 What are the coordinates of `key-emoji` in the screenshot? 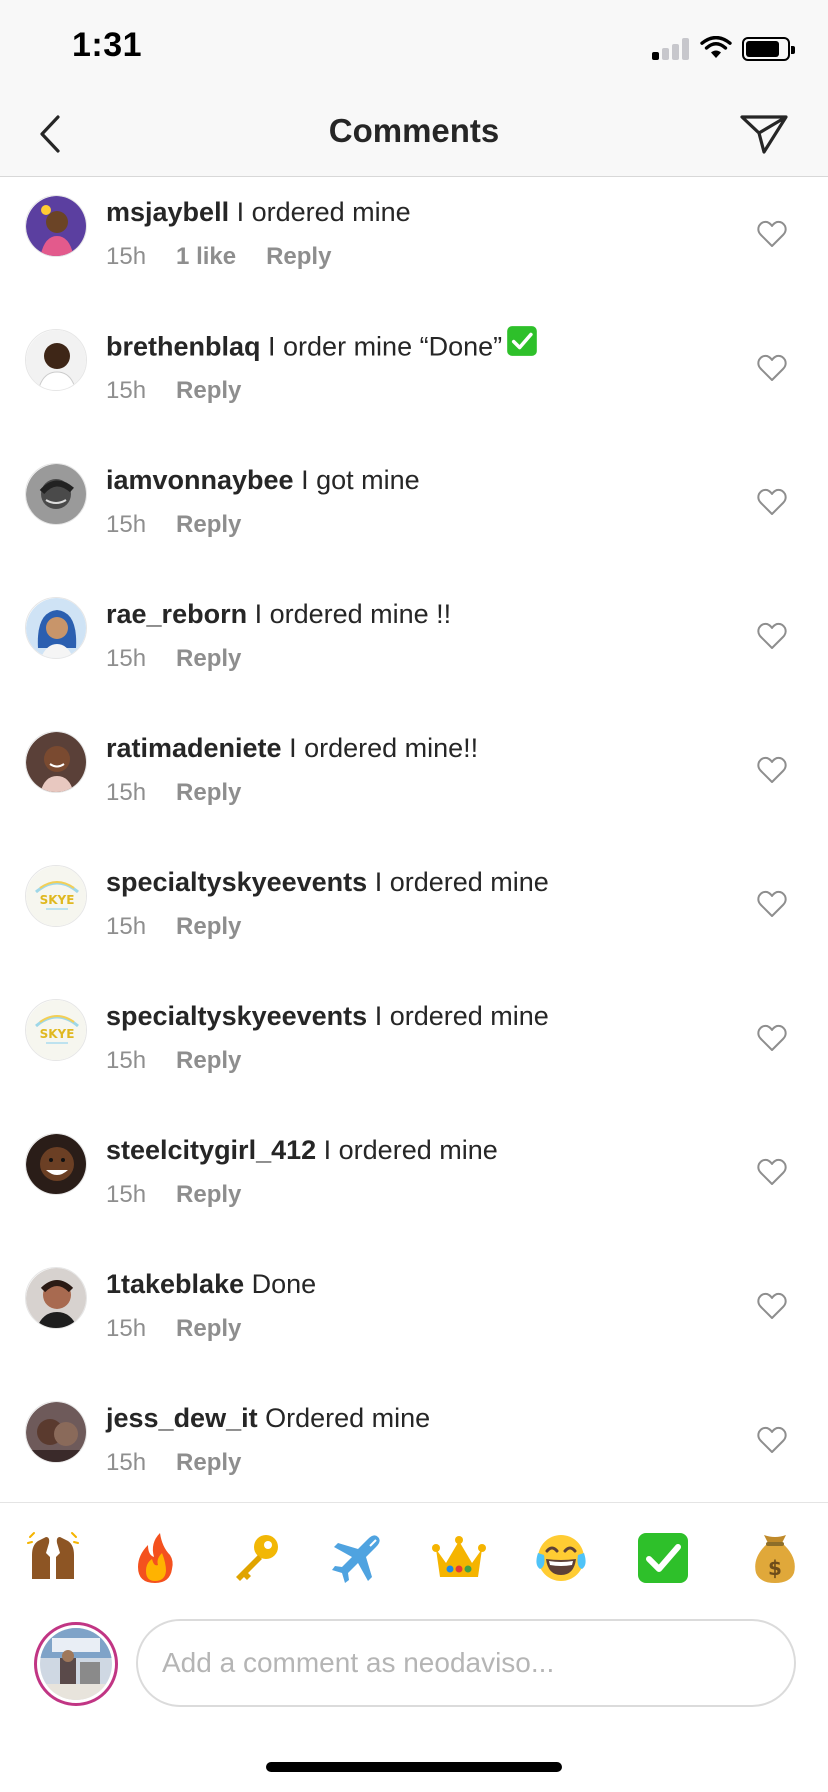 It's located at (255, 1558).